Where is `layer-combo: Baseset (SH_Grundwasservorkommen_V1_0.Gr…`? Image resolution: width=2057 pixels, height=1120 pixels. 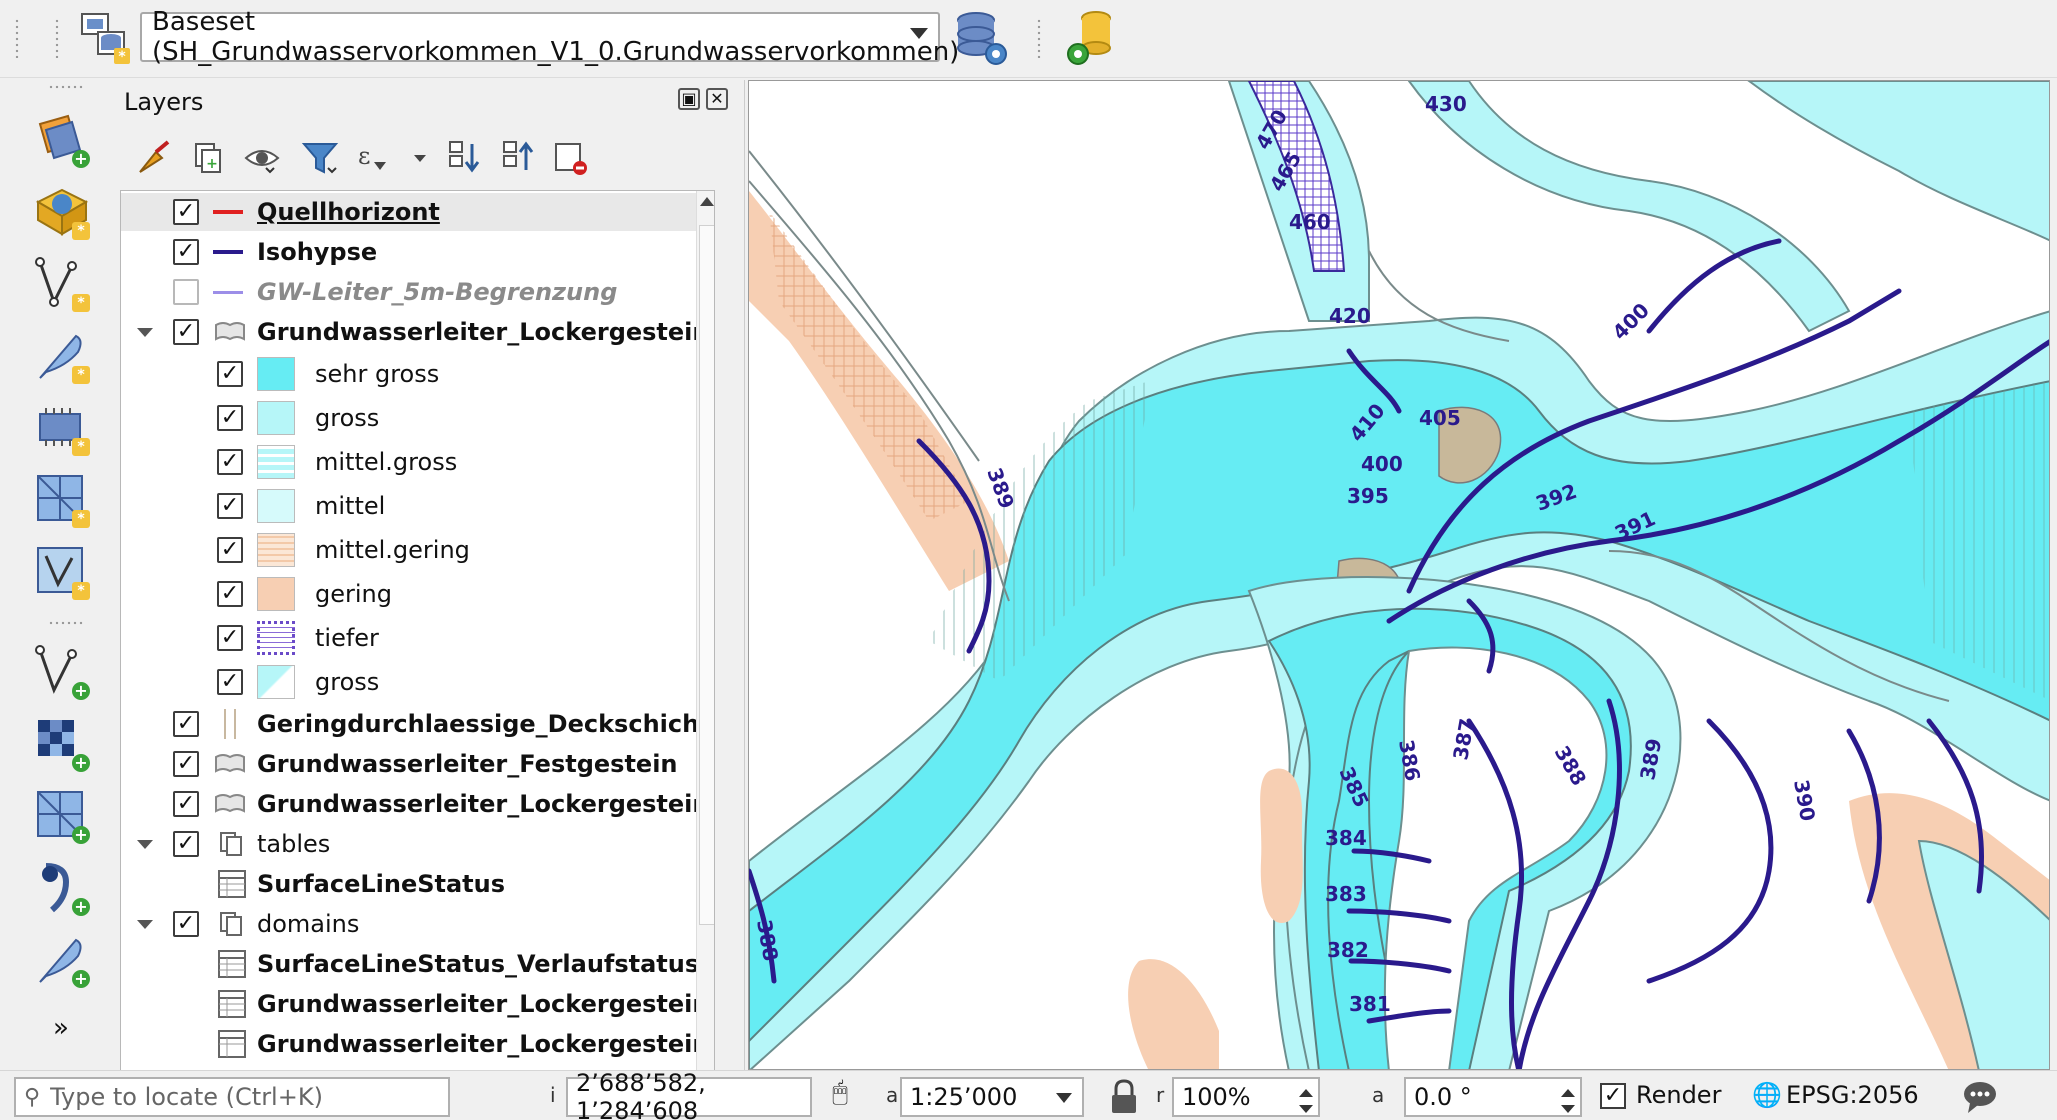
layer-combo: Baseset (SH_Grundwasservorkommen_V1_0.Gr… is located at coordinates (549, 37).